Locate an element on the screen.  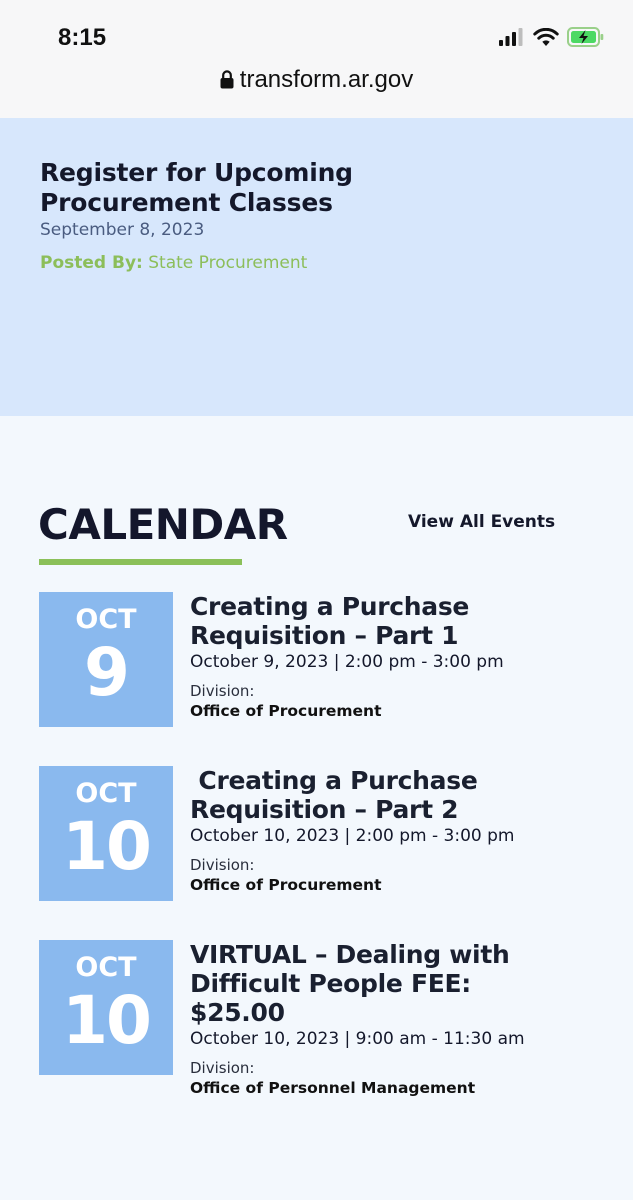
event-title: Creating a Purchase Requisition – Part 1 is located at coordinates (390, 621).